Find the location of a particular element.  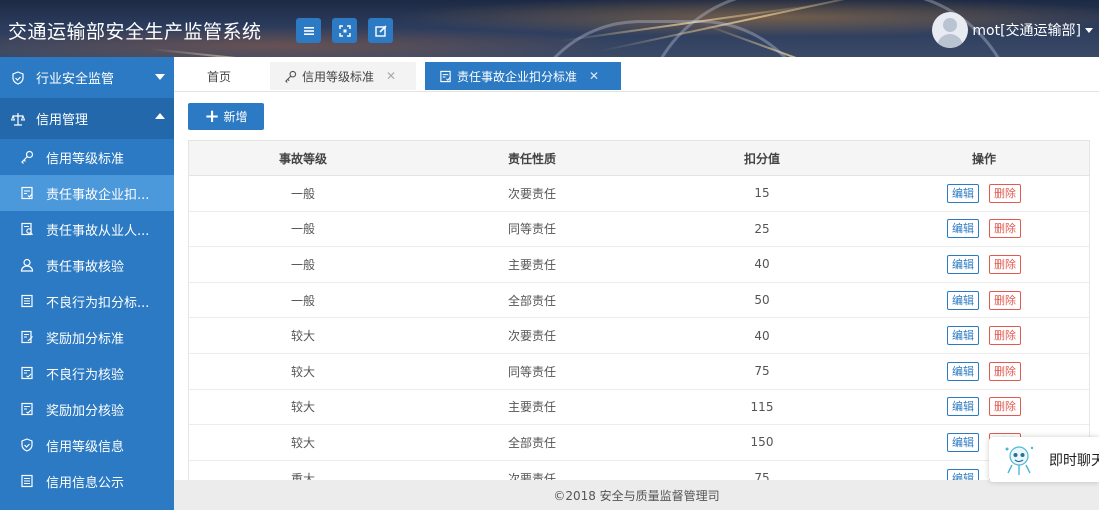

edit-button is located at coordinates (380, 30).